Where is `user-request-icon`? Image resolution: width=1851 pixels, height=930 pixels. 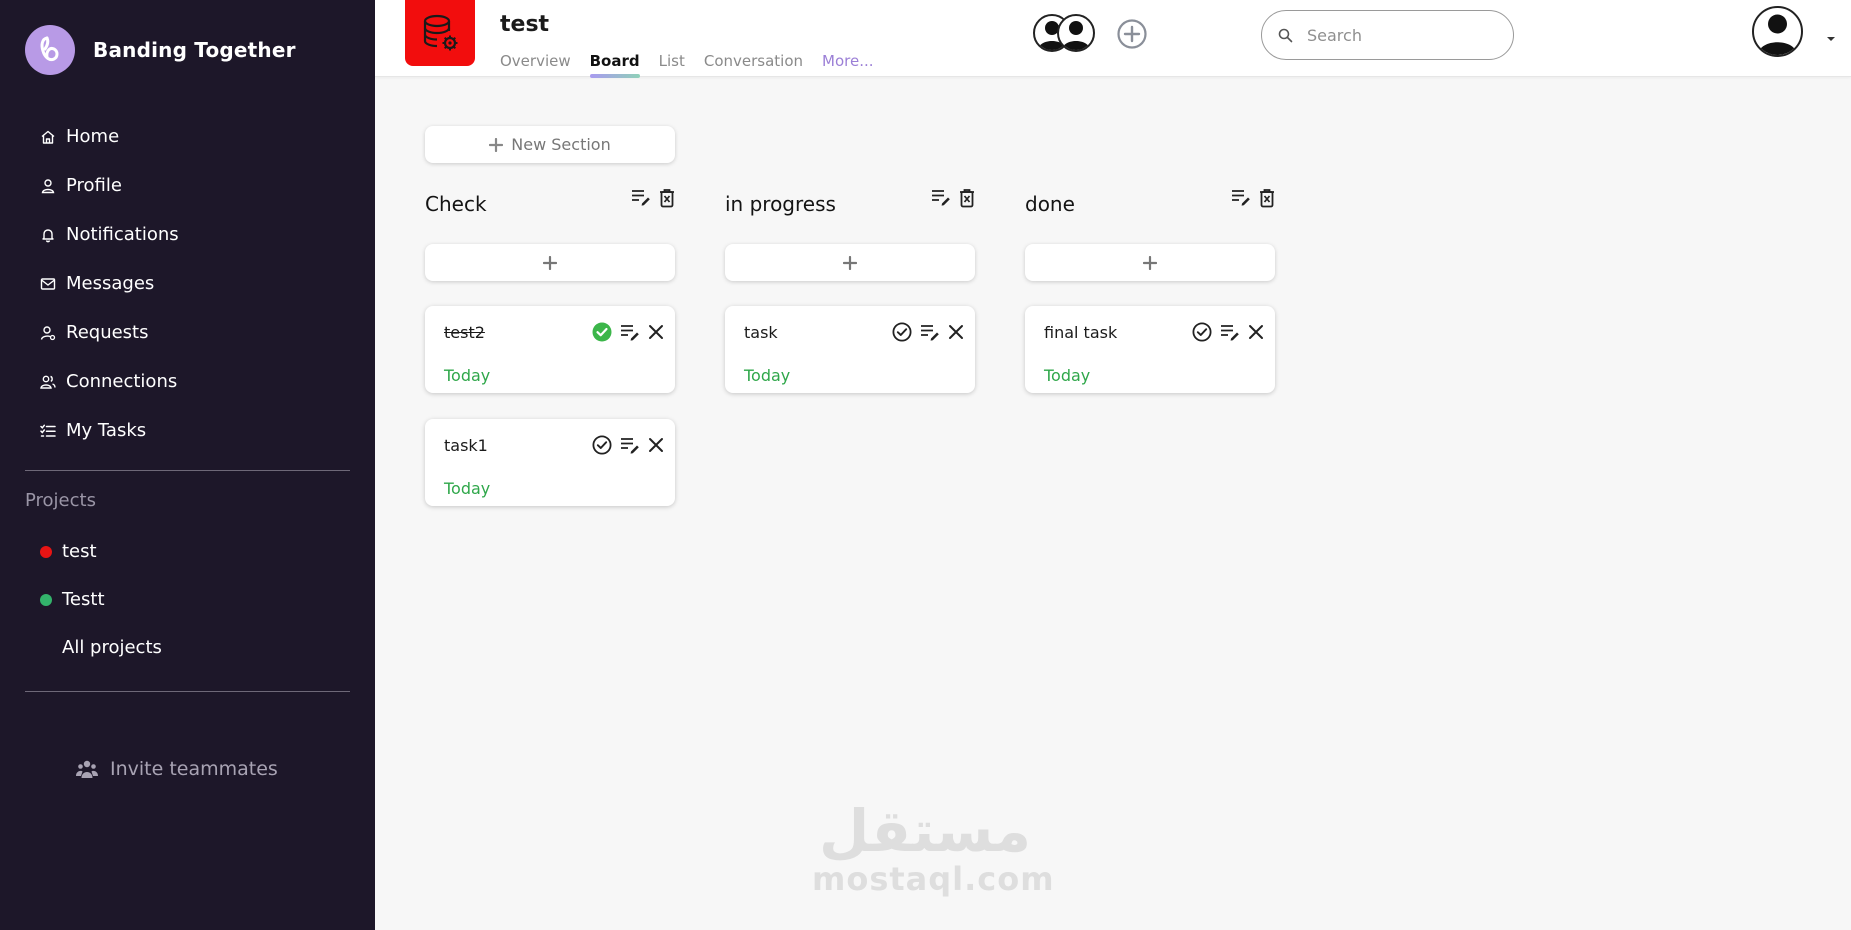 user-request-icon is located at coordinates (48, 332).